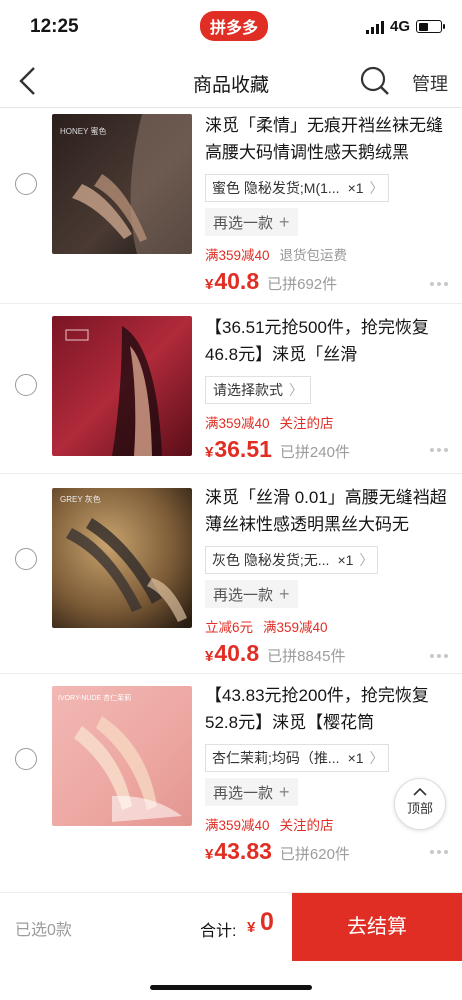 The height and width of the screenshot is (1000, 462). What do you see at coordinates (419, 808) in the screenshot?
I see `back-to-top-label: 顶部` at bounding box center [419, 808].